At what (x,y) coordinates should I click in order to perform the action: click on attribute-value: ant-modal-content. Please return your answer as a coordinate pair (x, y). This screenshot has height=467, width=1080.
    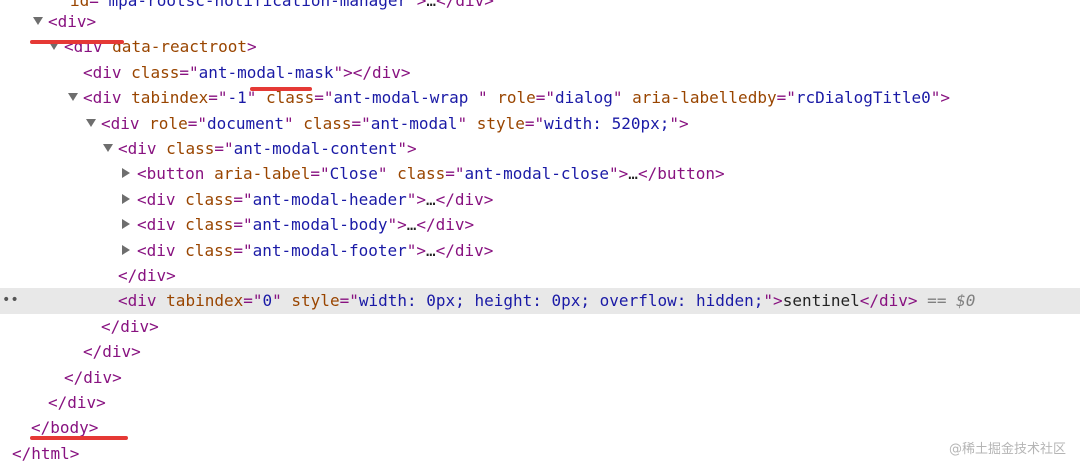
    Looking at the image, I should click on (315, 148).